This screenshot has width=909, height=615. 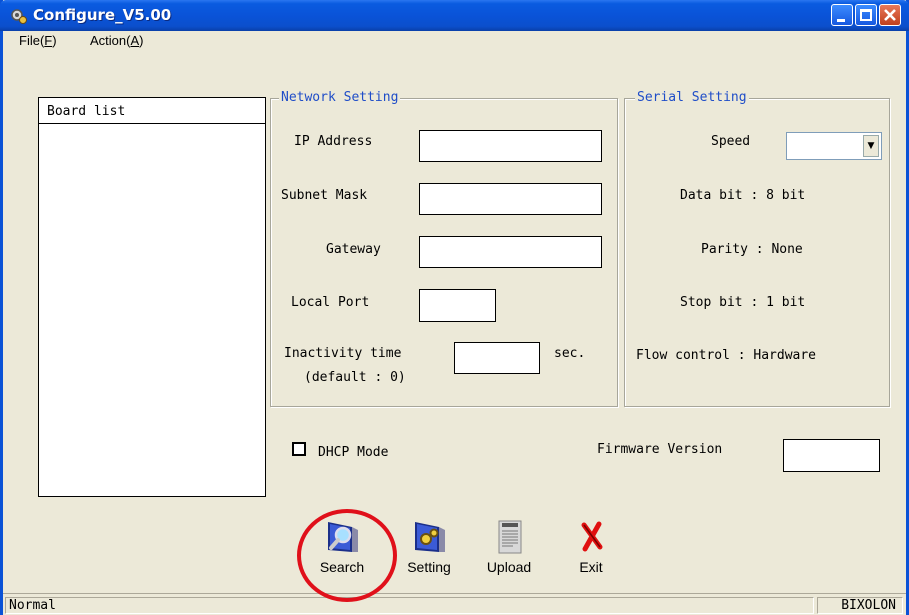 I want to click on close-button, so click(x=890, y=15).